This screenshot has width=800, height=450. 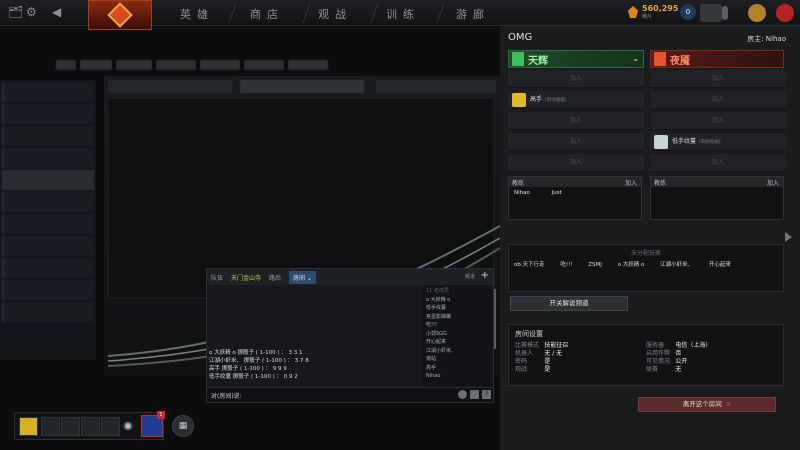 What do you see at coordinates (576, 59) in the screenshot?
I see `radiant-header: 天辉 ⌄` at bounding box center [576, 59].